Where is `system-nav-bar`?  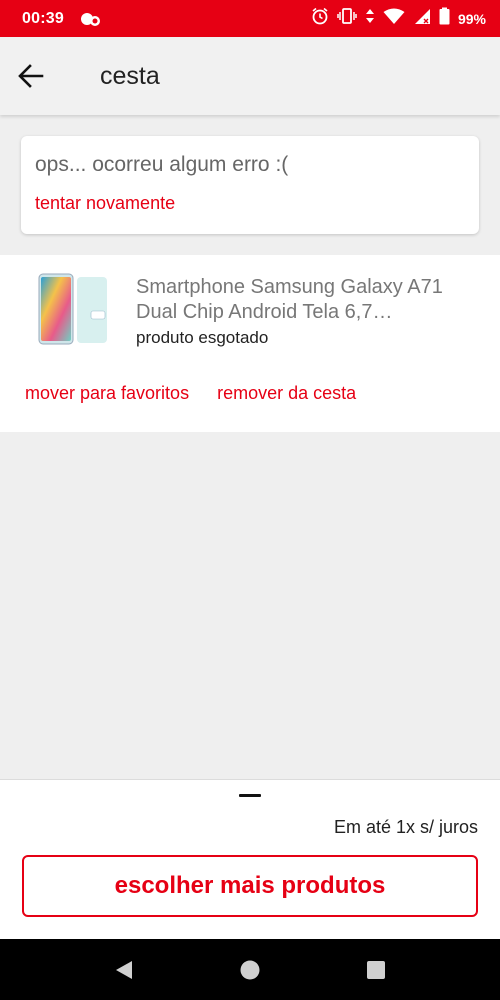 system-nav-bar is located at coordinates (250, 969).